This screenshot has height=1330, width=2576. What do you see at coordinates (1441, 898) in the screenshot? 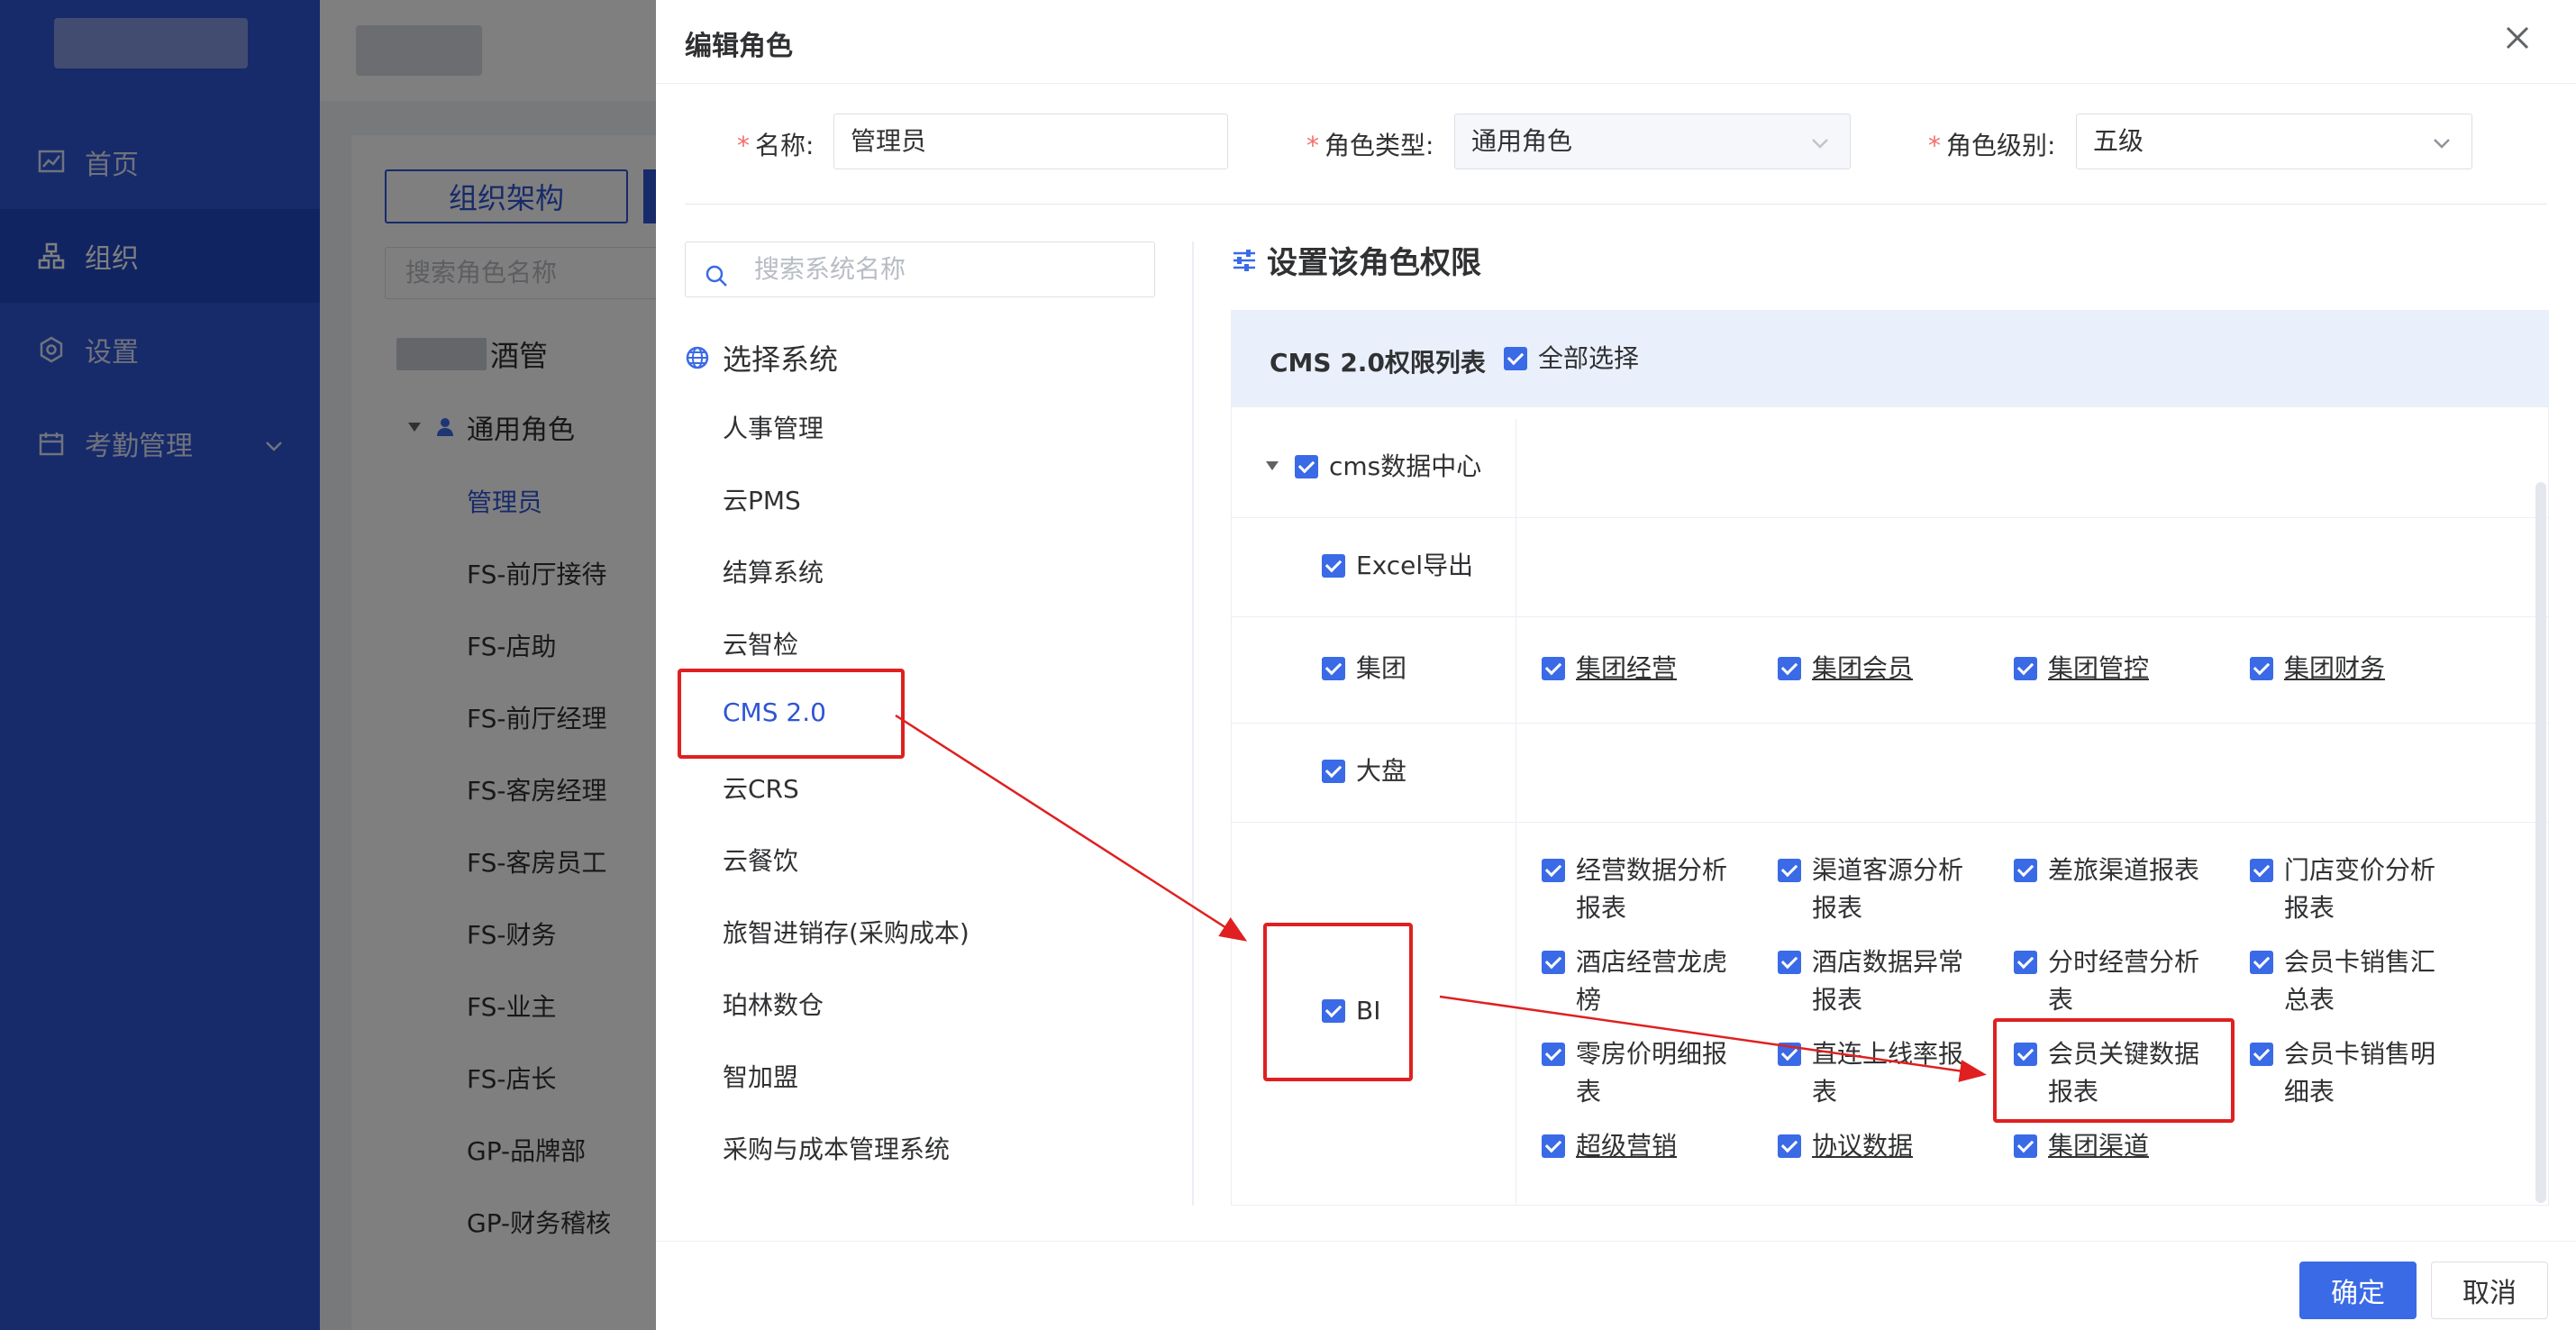
I see `annotation-arrows` at bounding box center [1441, 898].